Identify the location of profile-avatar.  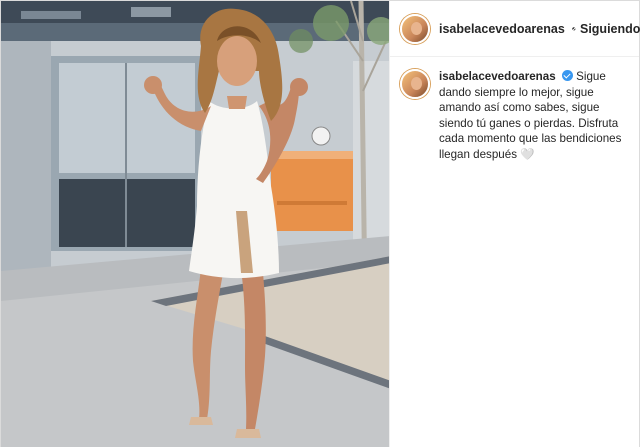
(415, 28).